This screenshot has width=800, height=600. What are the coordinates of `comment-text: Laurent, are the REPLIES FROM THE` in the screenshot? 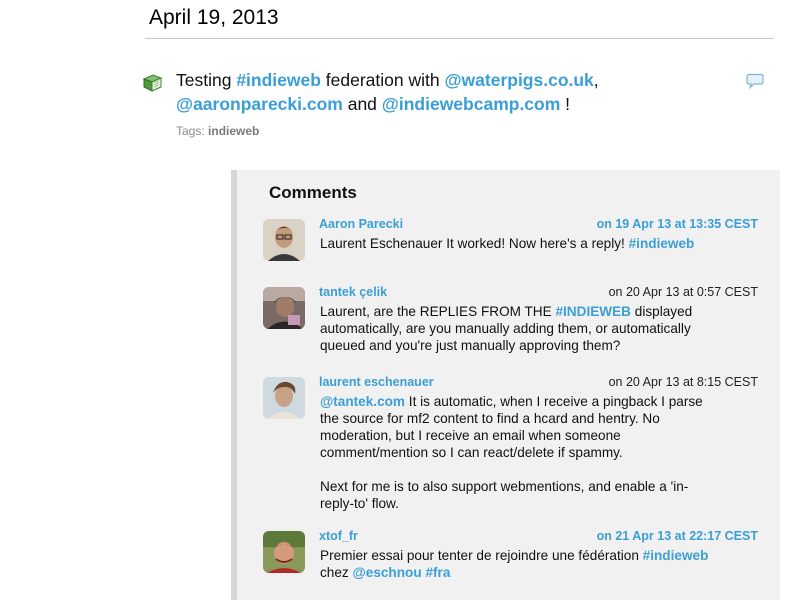 It's located at (438, 311).